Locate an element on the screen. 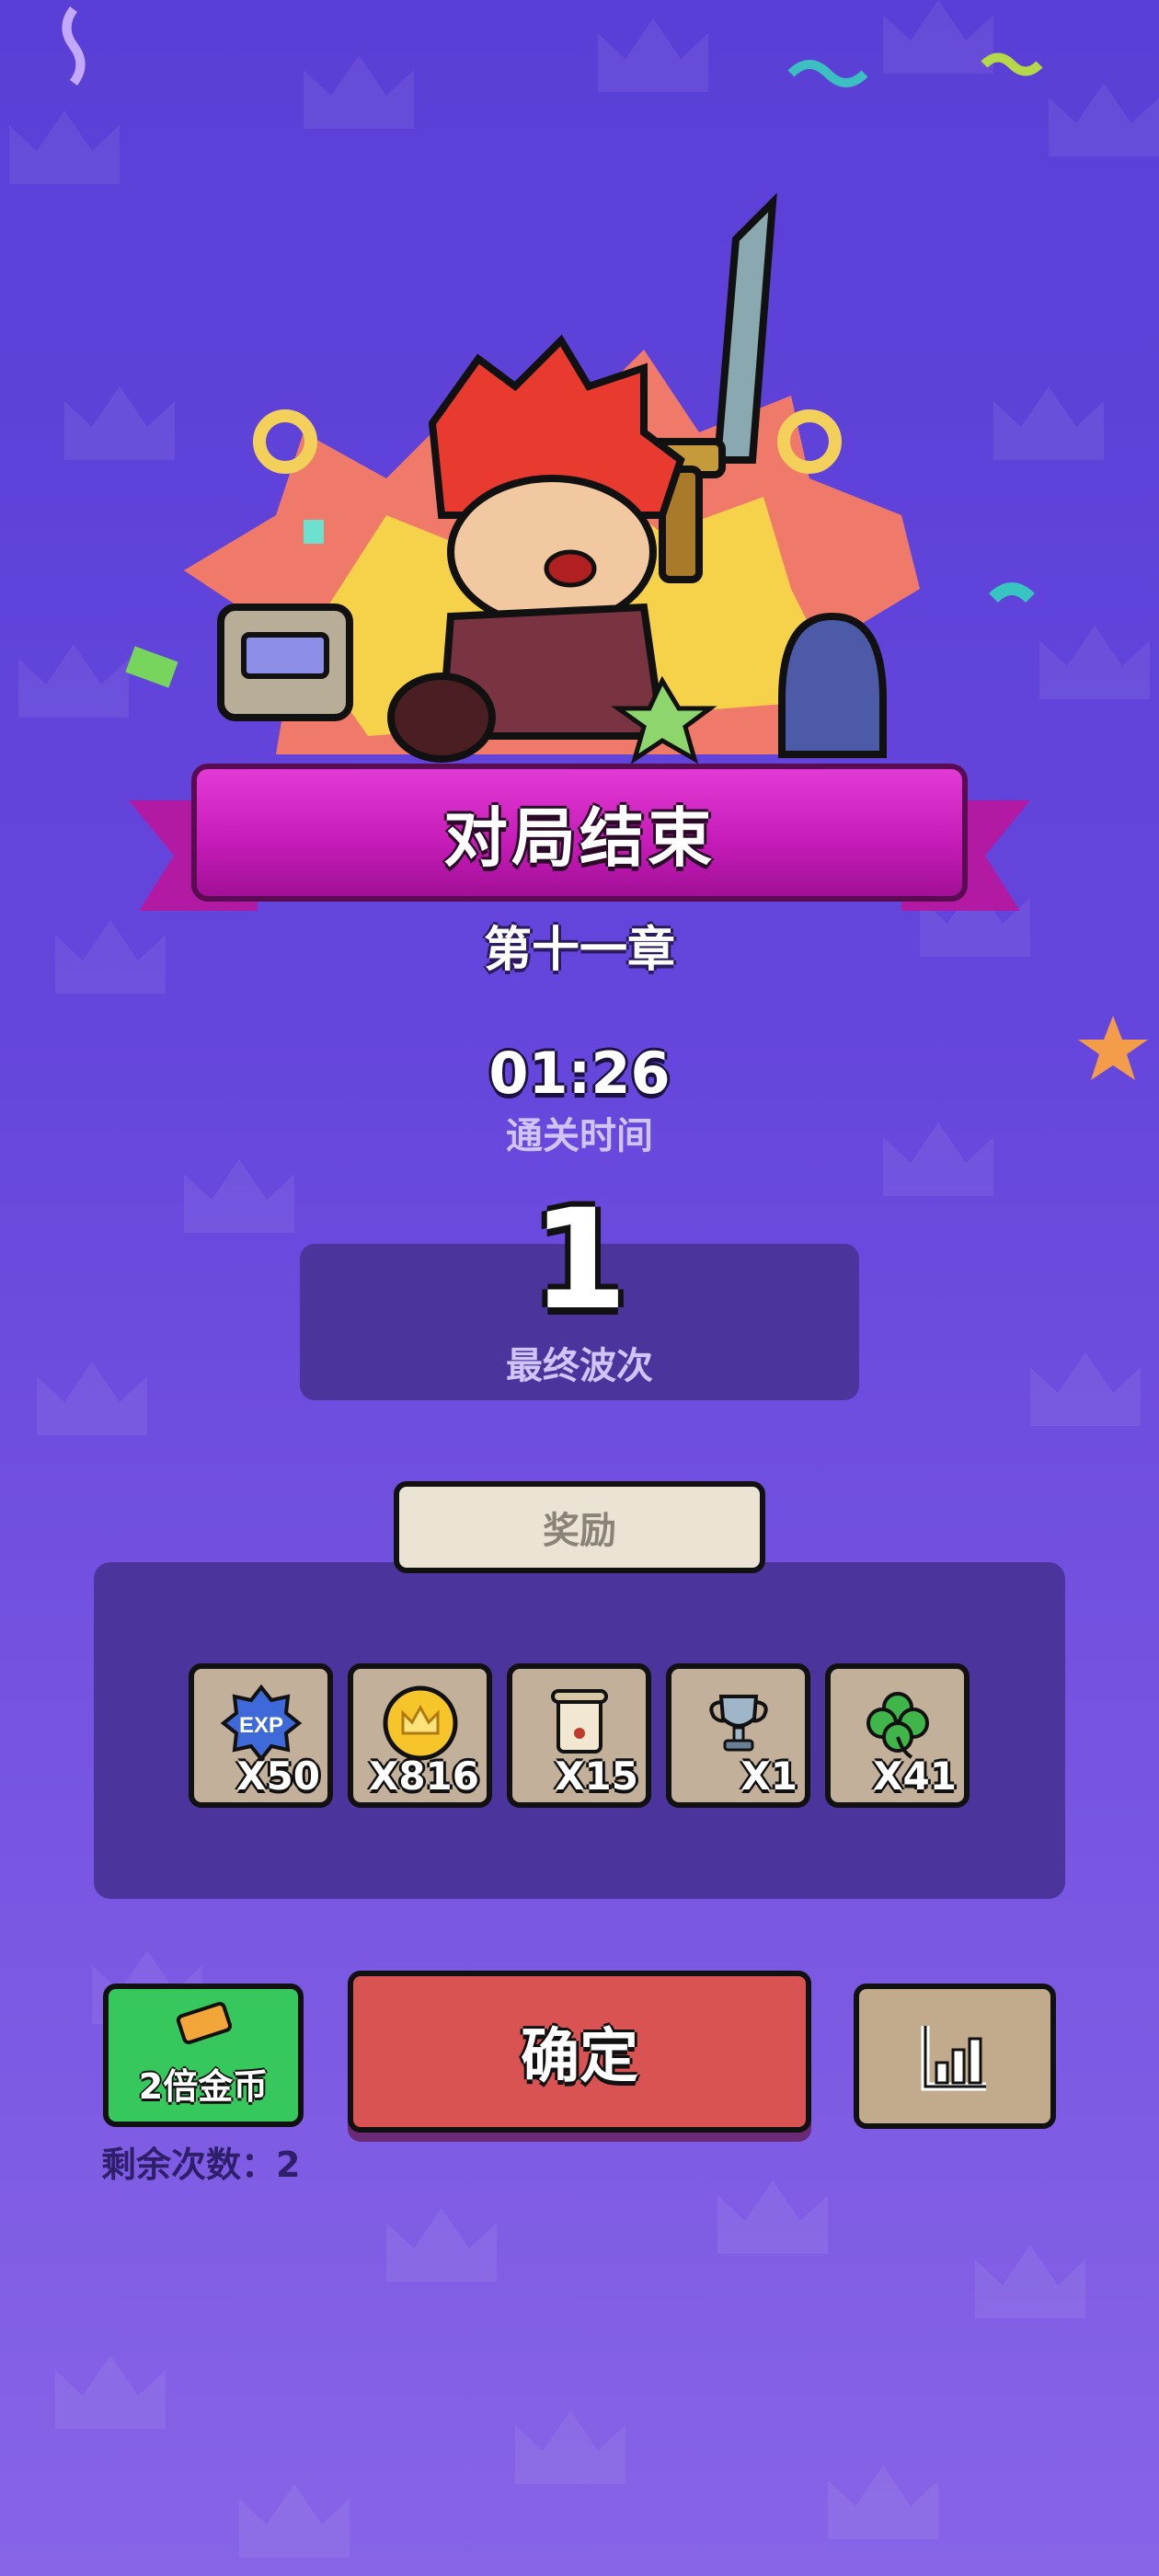 The height and width of the screenshot is (2576, 1159). confirm-button: 确定 is located at coordinates (579, 2052).